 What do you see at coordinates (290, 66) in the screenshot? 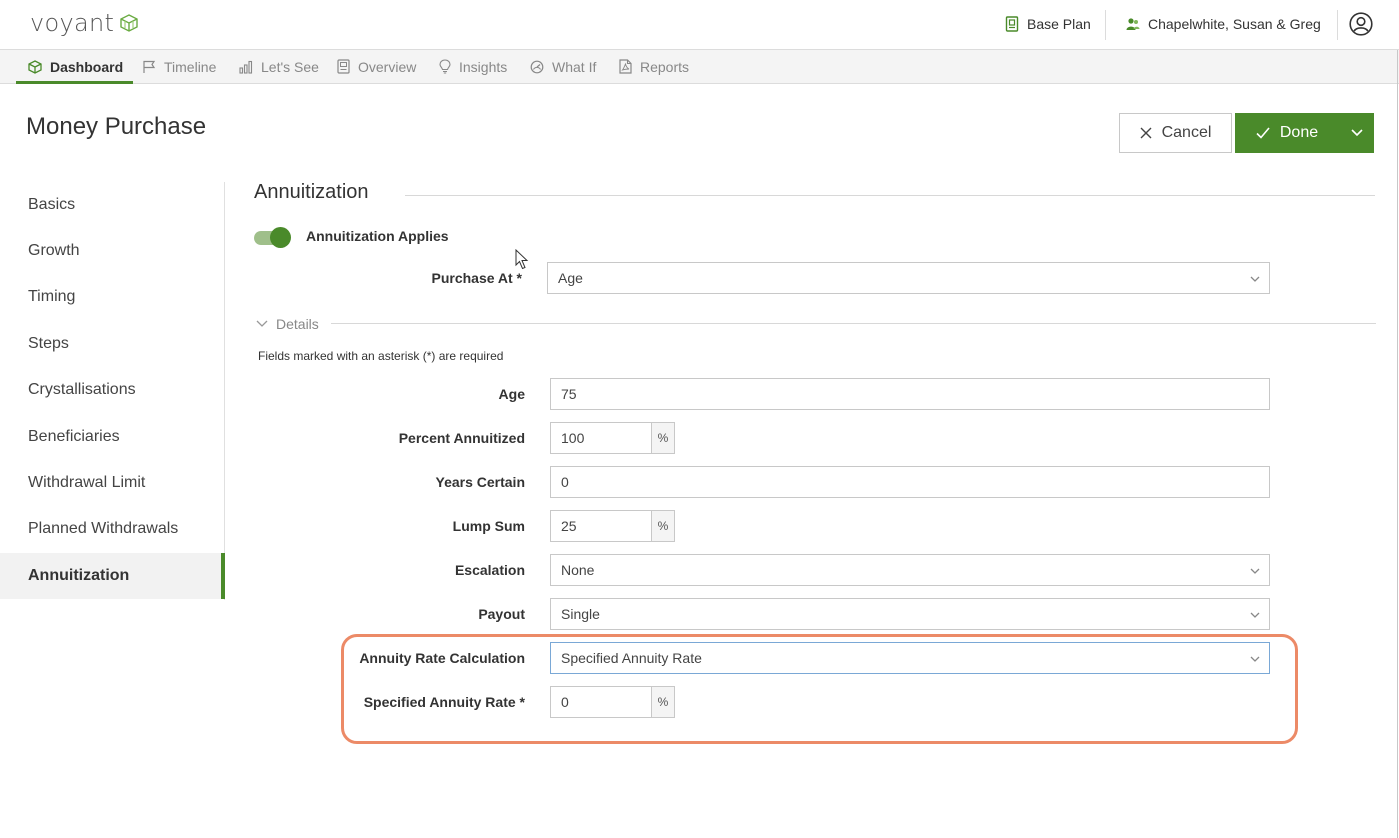
I see `tab-label: Let's See` at bounding box center [290, 66].